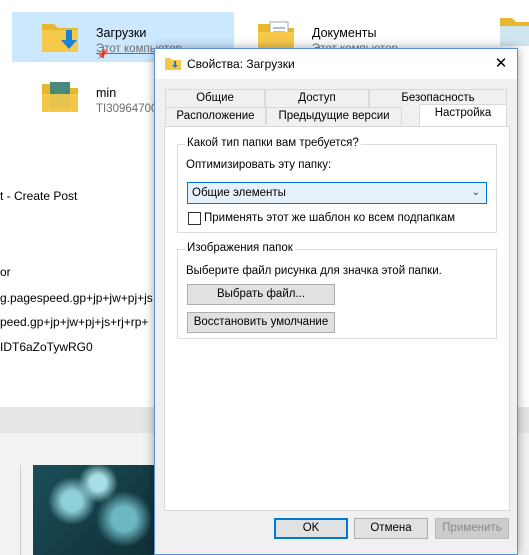 This screenshot has width=529, height=555. I want to click on apply-subfolders-checkbox, so click(194, 218).